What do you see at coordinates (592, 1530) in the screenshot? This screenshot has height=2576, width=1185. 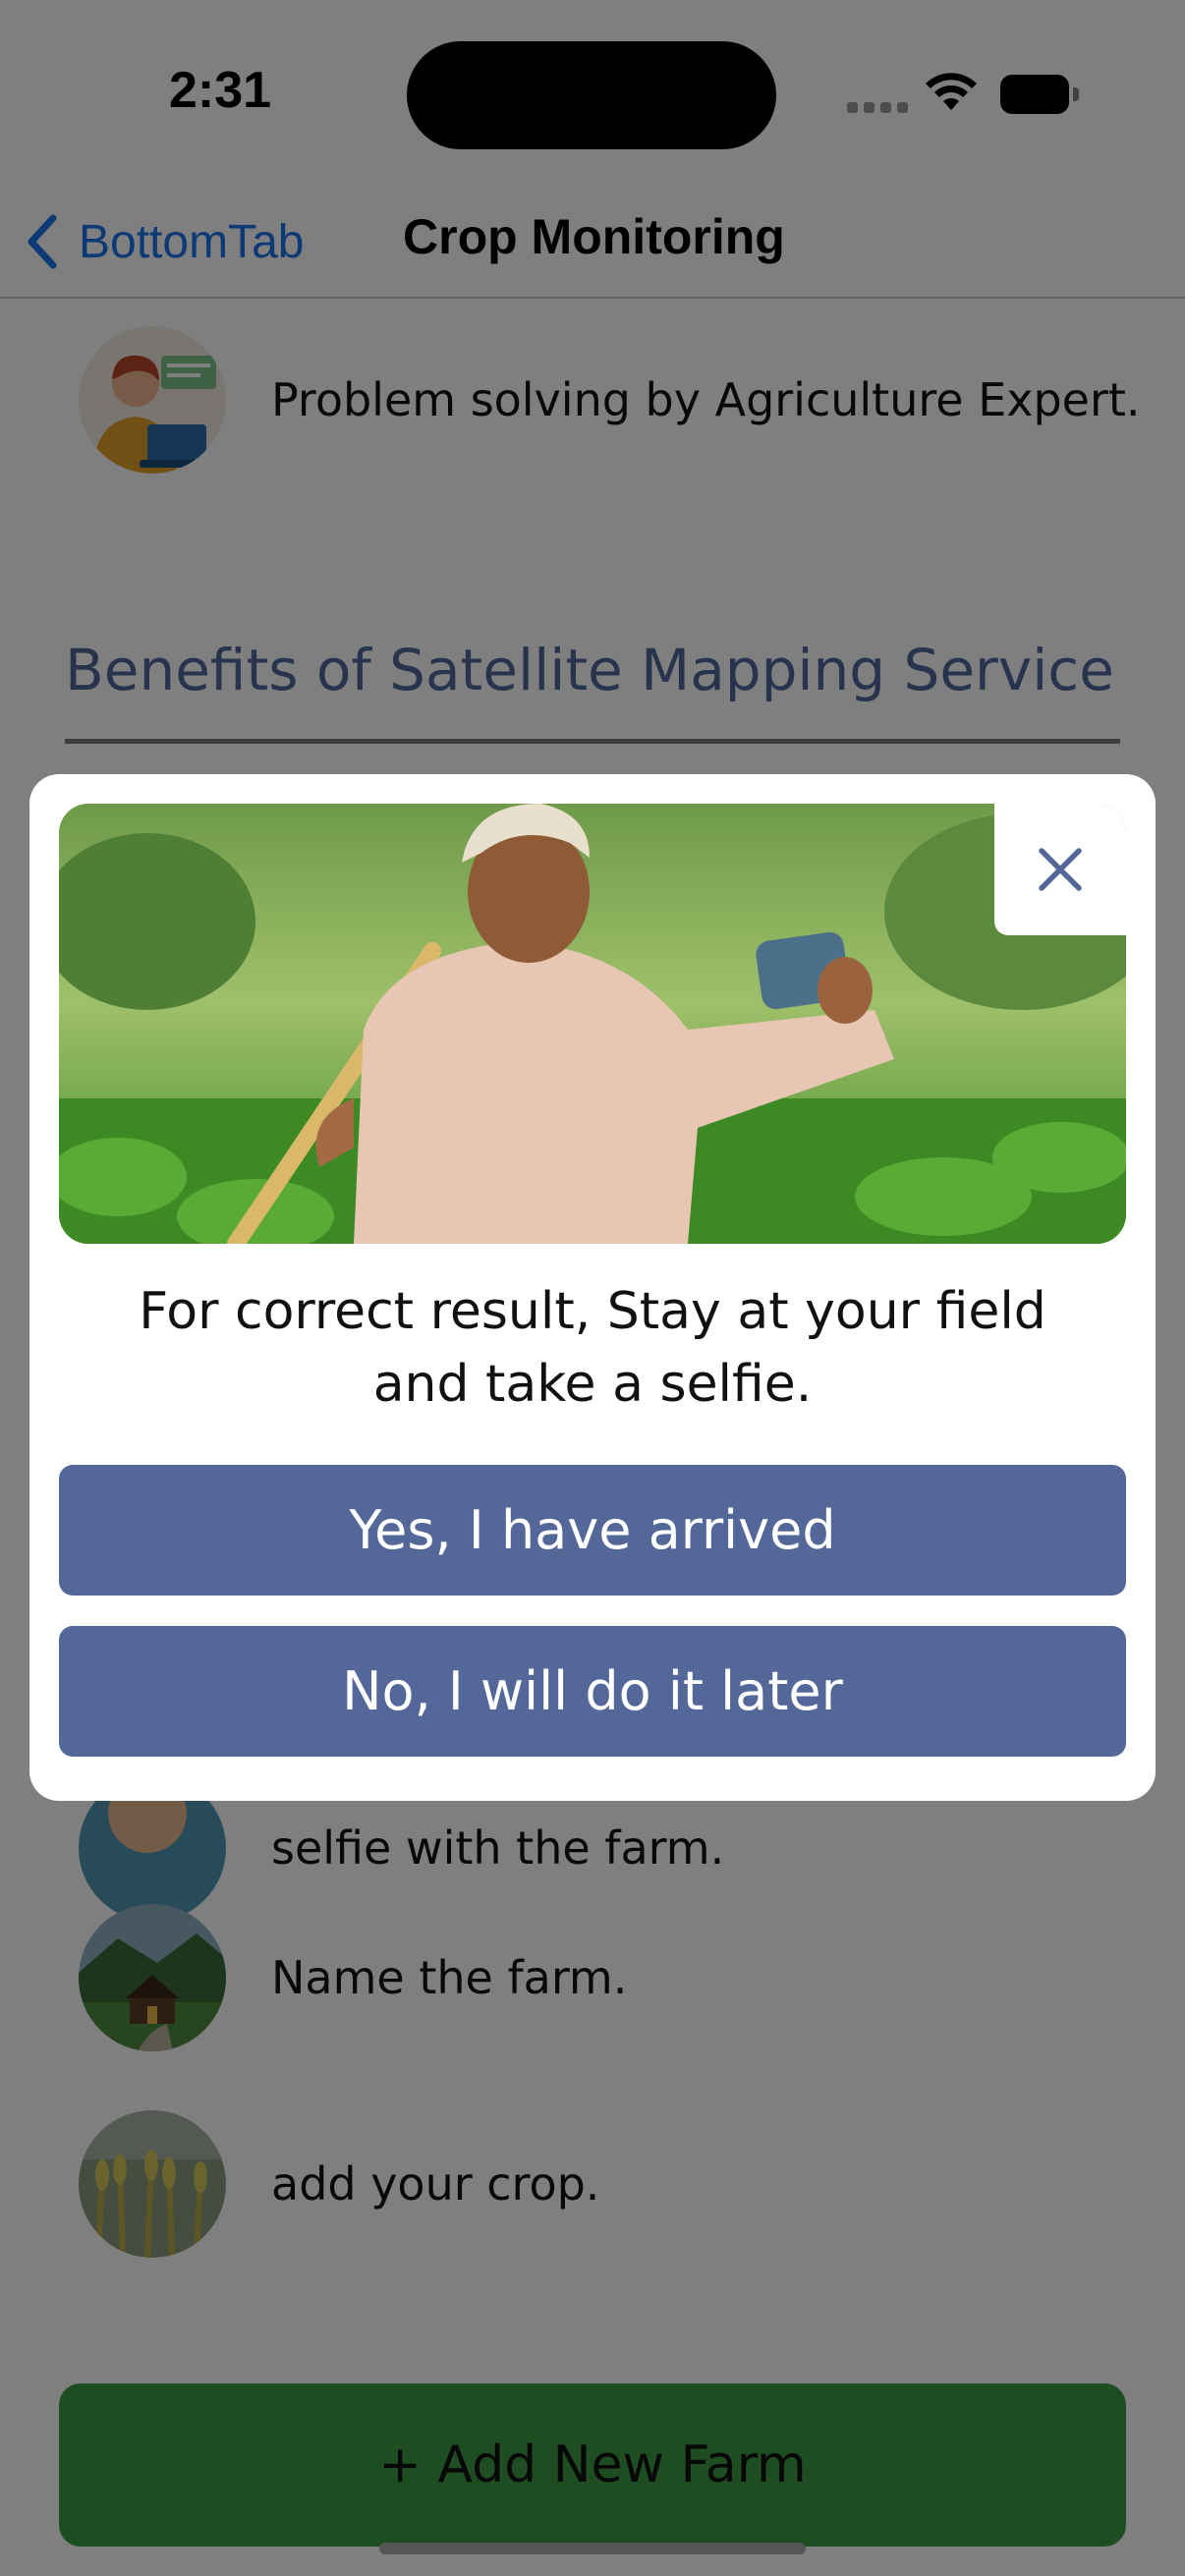 I see `confirm-arrived-button: Yes, I have arrived` at bounding box center [592, 1530].